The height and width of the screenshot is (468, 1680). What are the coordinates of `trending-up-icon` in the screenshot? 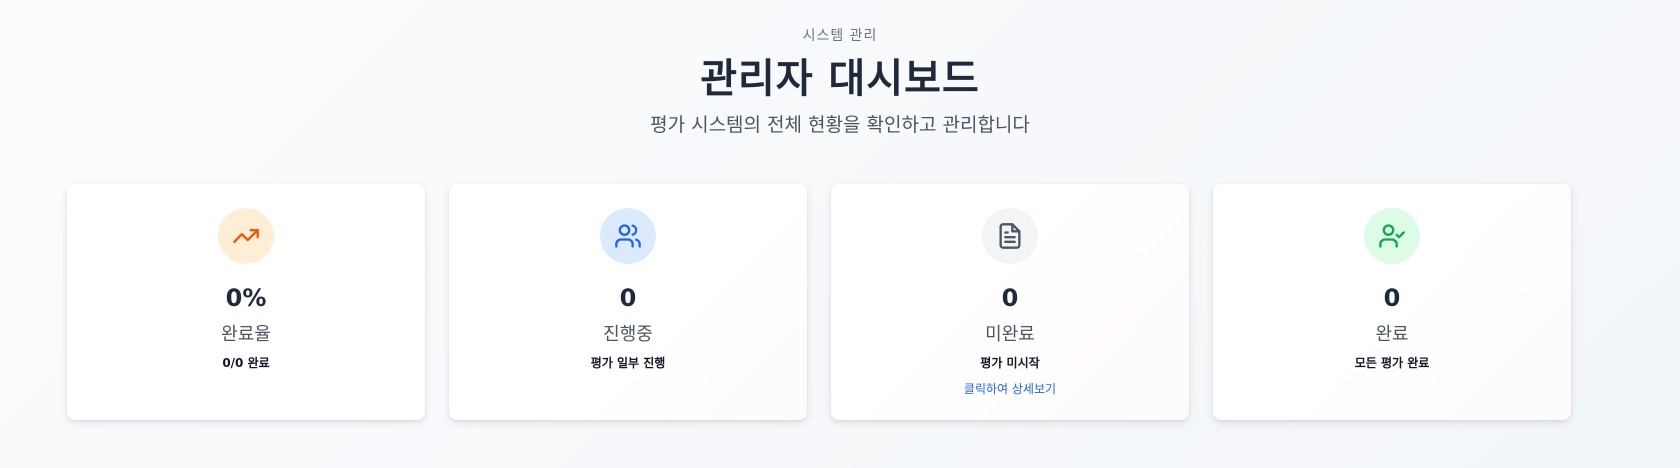 It's located at (246, 236).